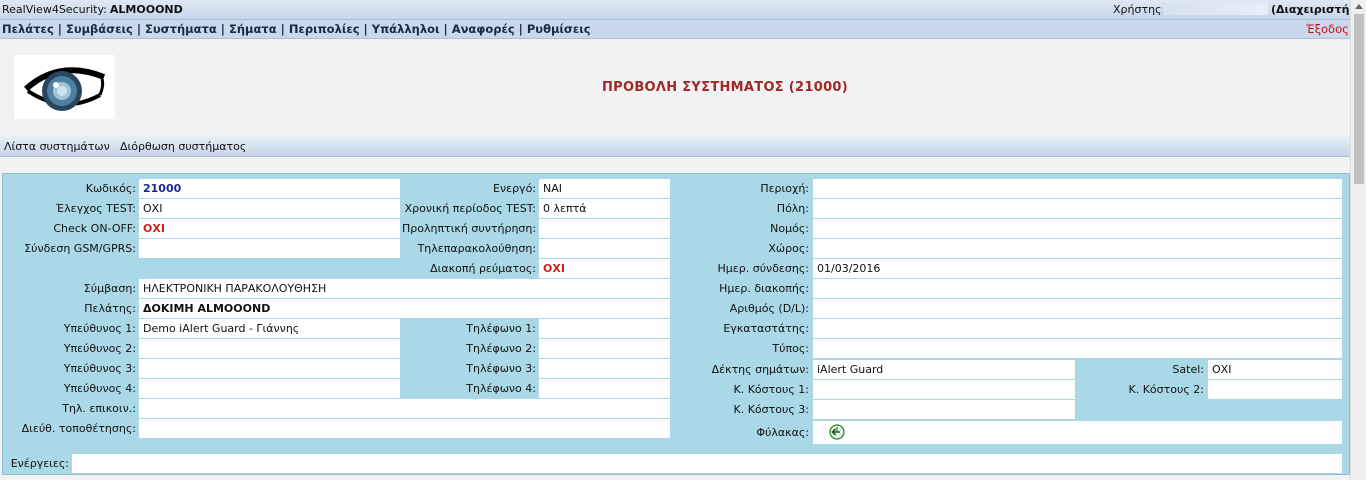  I want to click on edit-system-link: Διόρθωση συστήματος, so click(183, 146).